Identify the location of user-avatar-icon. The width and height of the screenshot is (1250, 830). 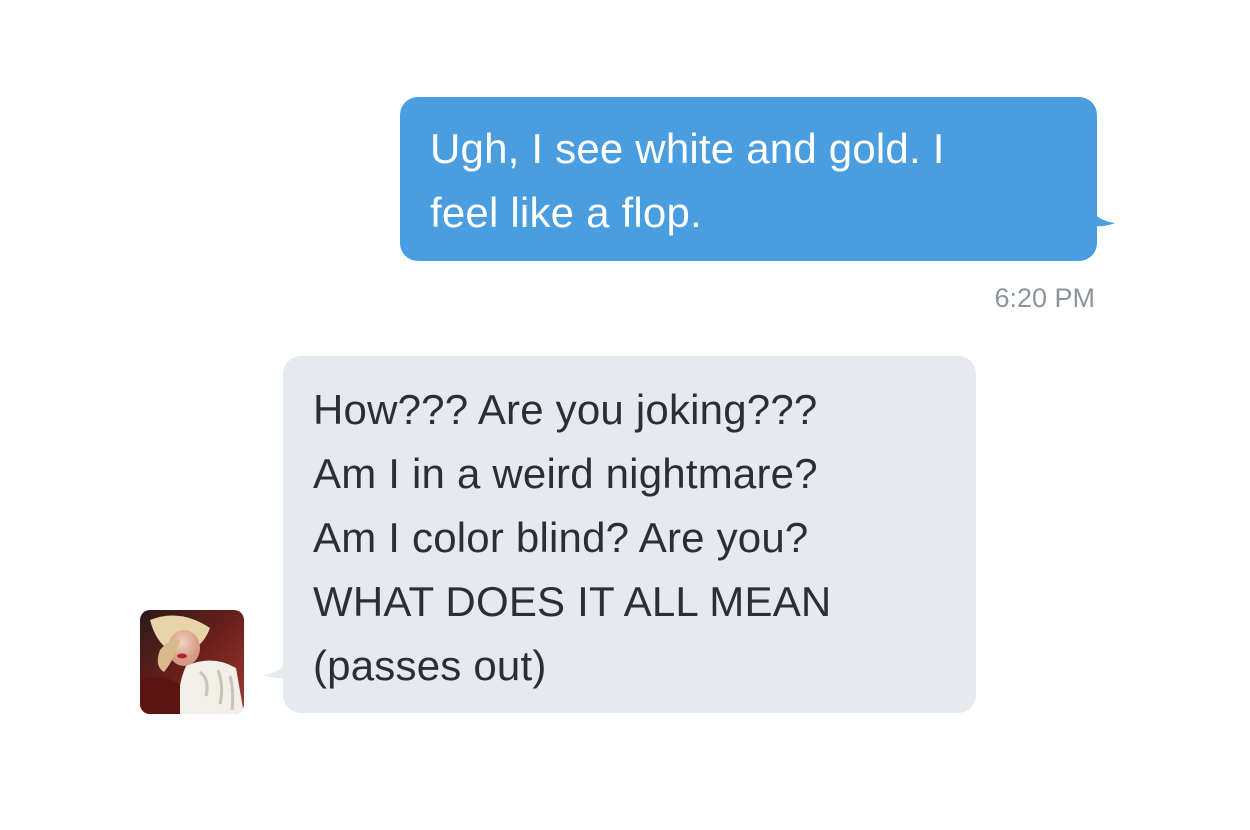
(192, 662).